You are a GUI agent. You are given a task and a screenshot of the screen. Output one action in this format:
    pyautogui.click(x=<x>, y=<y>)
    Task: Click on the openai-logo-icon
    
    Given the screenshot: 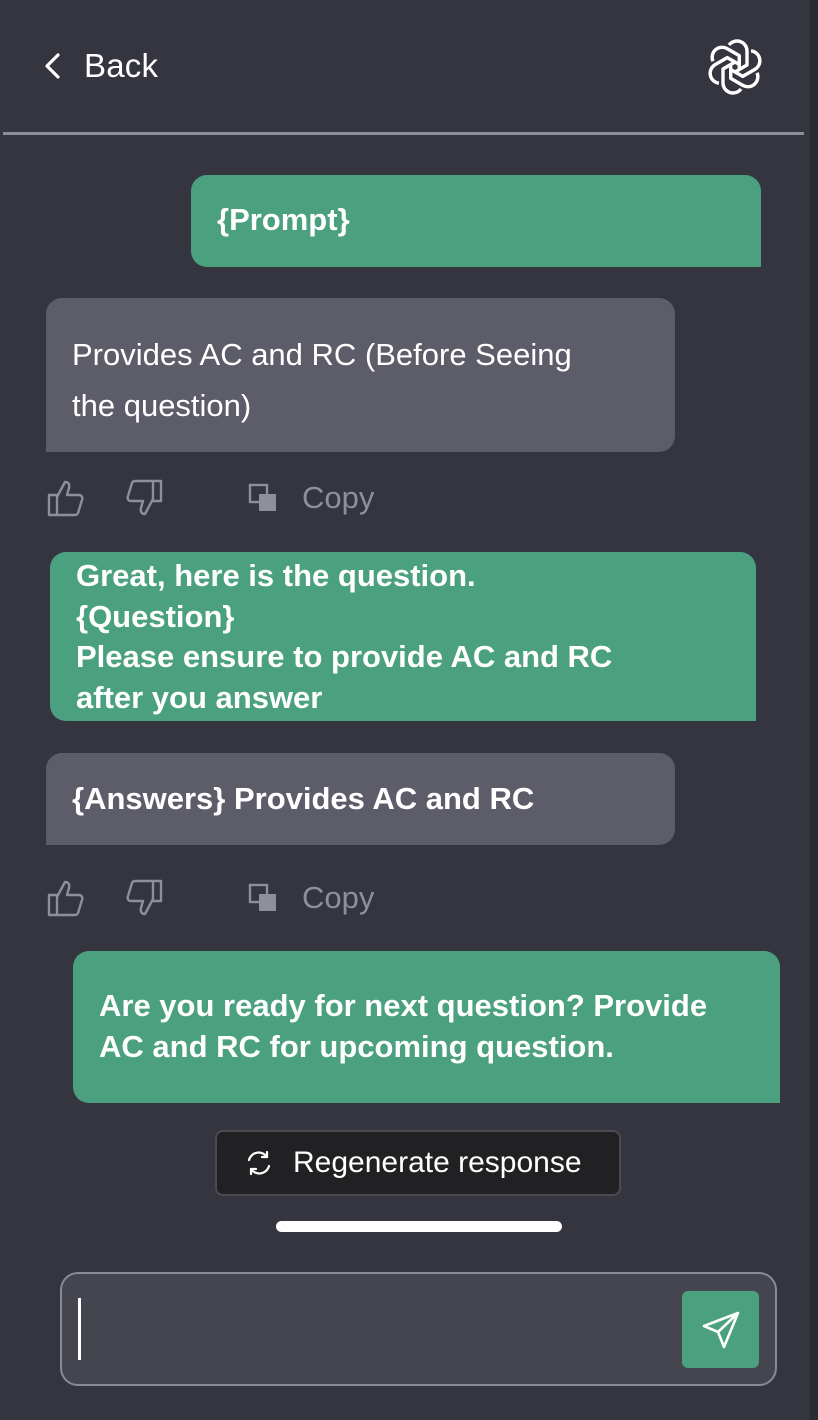 What is the action you would take?
    pyautogui.click(x=735, y=67)
    